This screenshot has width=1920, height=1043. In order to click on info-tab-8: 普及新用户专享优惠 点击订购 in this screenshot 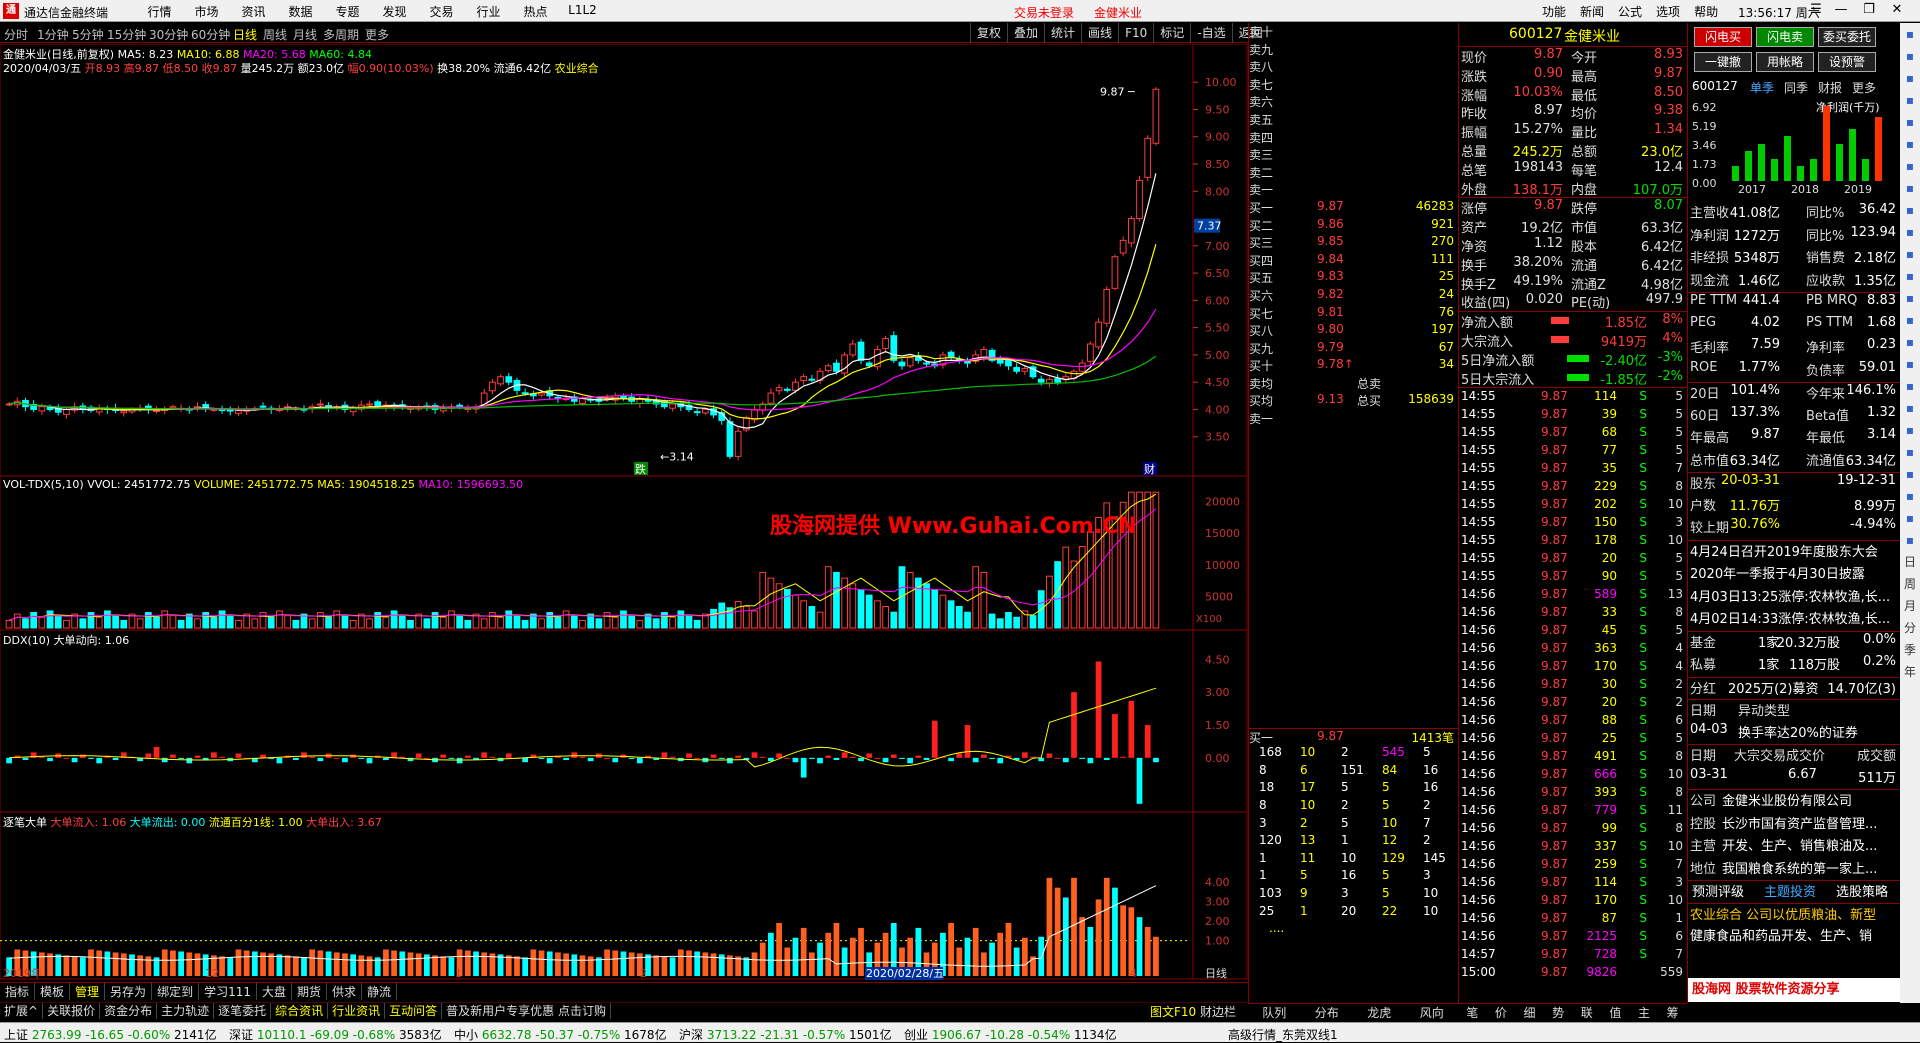, I will do `click(526, 1011)`.